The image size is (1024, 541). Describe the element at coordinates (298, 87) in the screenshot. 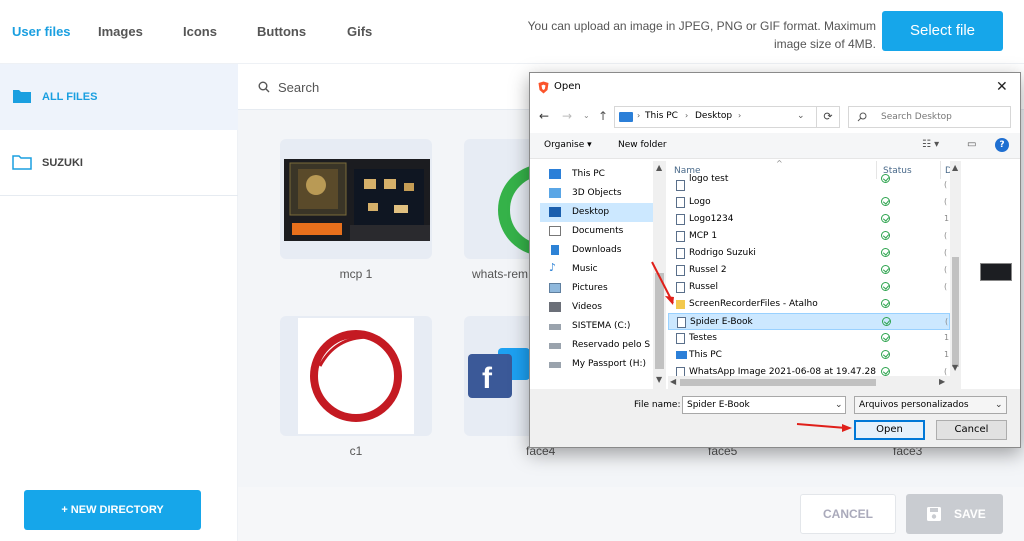

I see `search-input: Search` at that location.